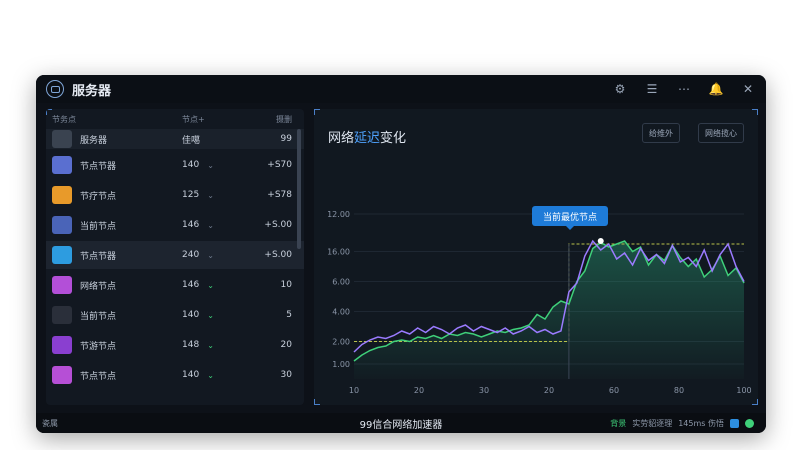  I want to click on node-count: 240, so click(191, 255).